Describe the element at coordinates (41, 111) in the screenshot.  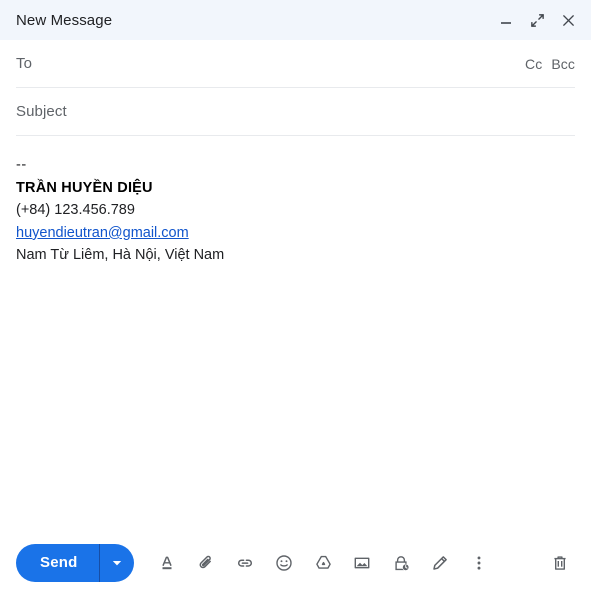
I see `subject-input: Subject` at that location.